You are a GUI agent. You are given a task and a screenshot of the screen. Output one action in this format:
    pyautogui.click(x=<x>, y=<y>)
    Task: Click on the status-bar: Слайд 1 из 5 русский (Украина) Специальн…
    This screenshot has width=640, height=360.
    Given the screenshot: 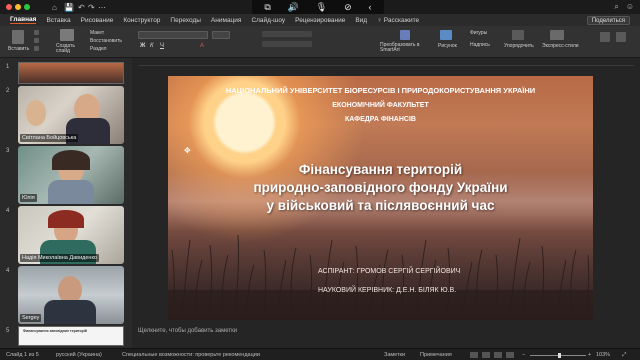 What is the action you would take?
    pyautogui.click(x=320, y=354)
    